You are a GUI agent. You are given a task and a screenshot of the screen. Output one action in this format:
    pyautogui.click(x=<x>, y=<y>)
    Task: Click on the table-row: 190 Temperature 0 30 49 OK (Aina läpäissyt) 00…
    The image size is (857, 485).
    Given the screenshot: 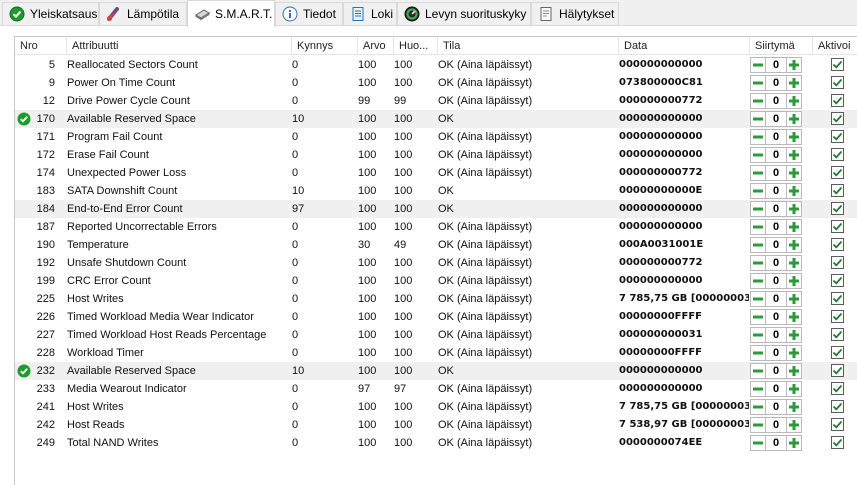 What is the action you would take?
    pyautogui.click(x=436, y=245)
    